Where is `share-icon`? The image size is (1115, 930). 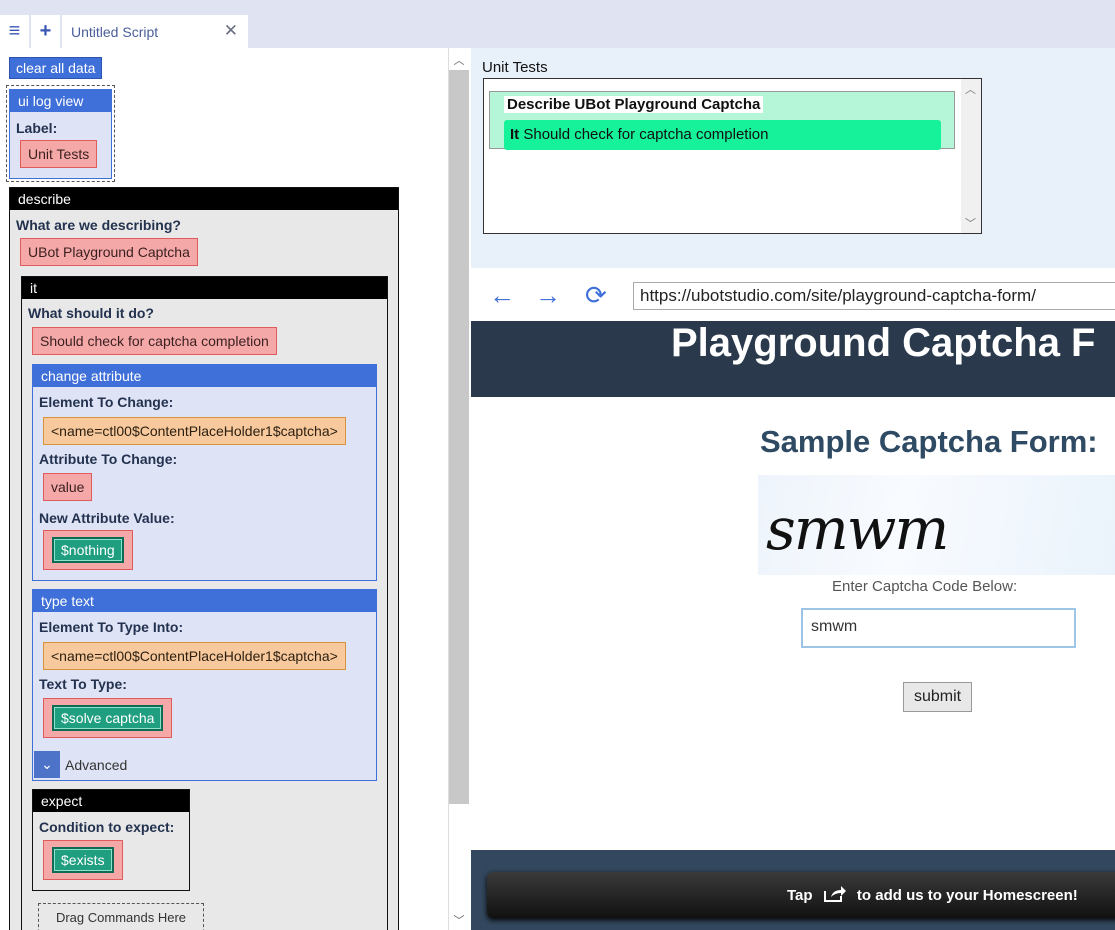 share-icon is located at coordinates (835, 896).